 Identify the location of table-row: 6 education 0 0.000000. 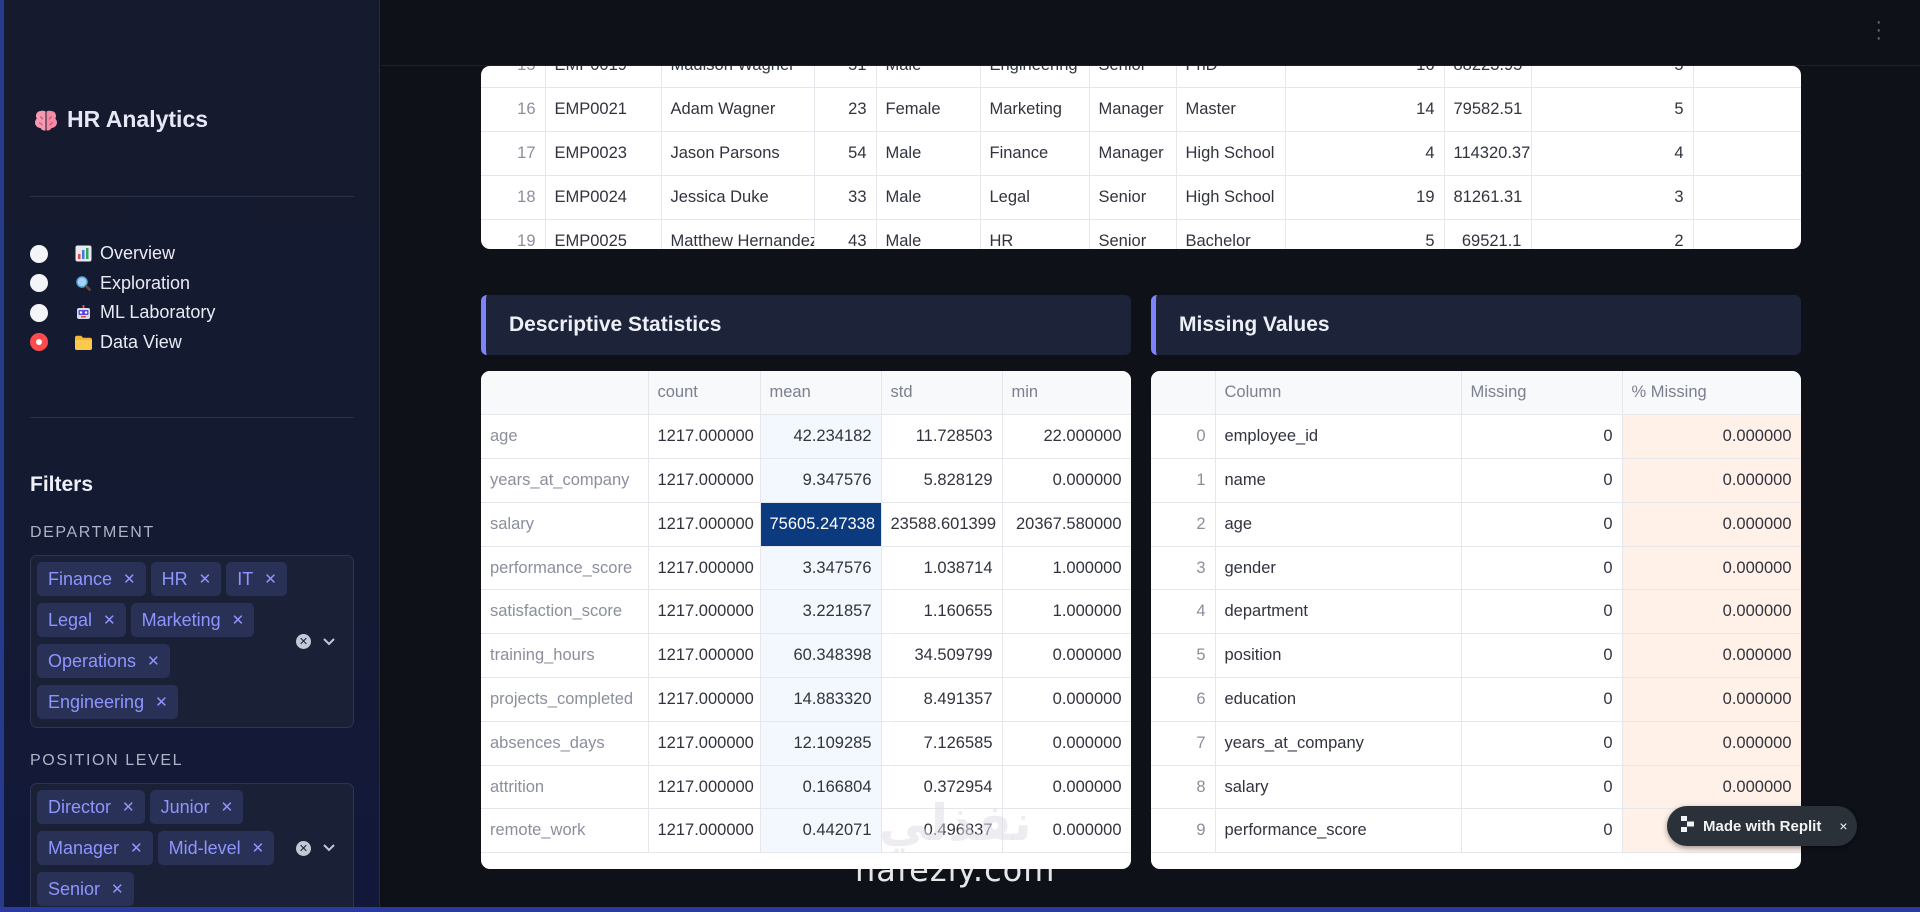
(1476, 699).